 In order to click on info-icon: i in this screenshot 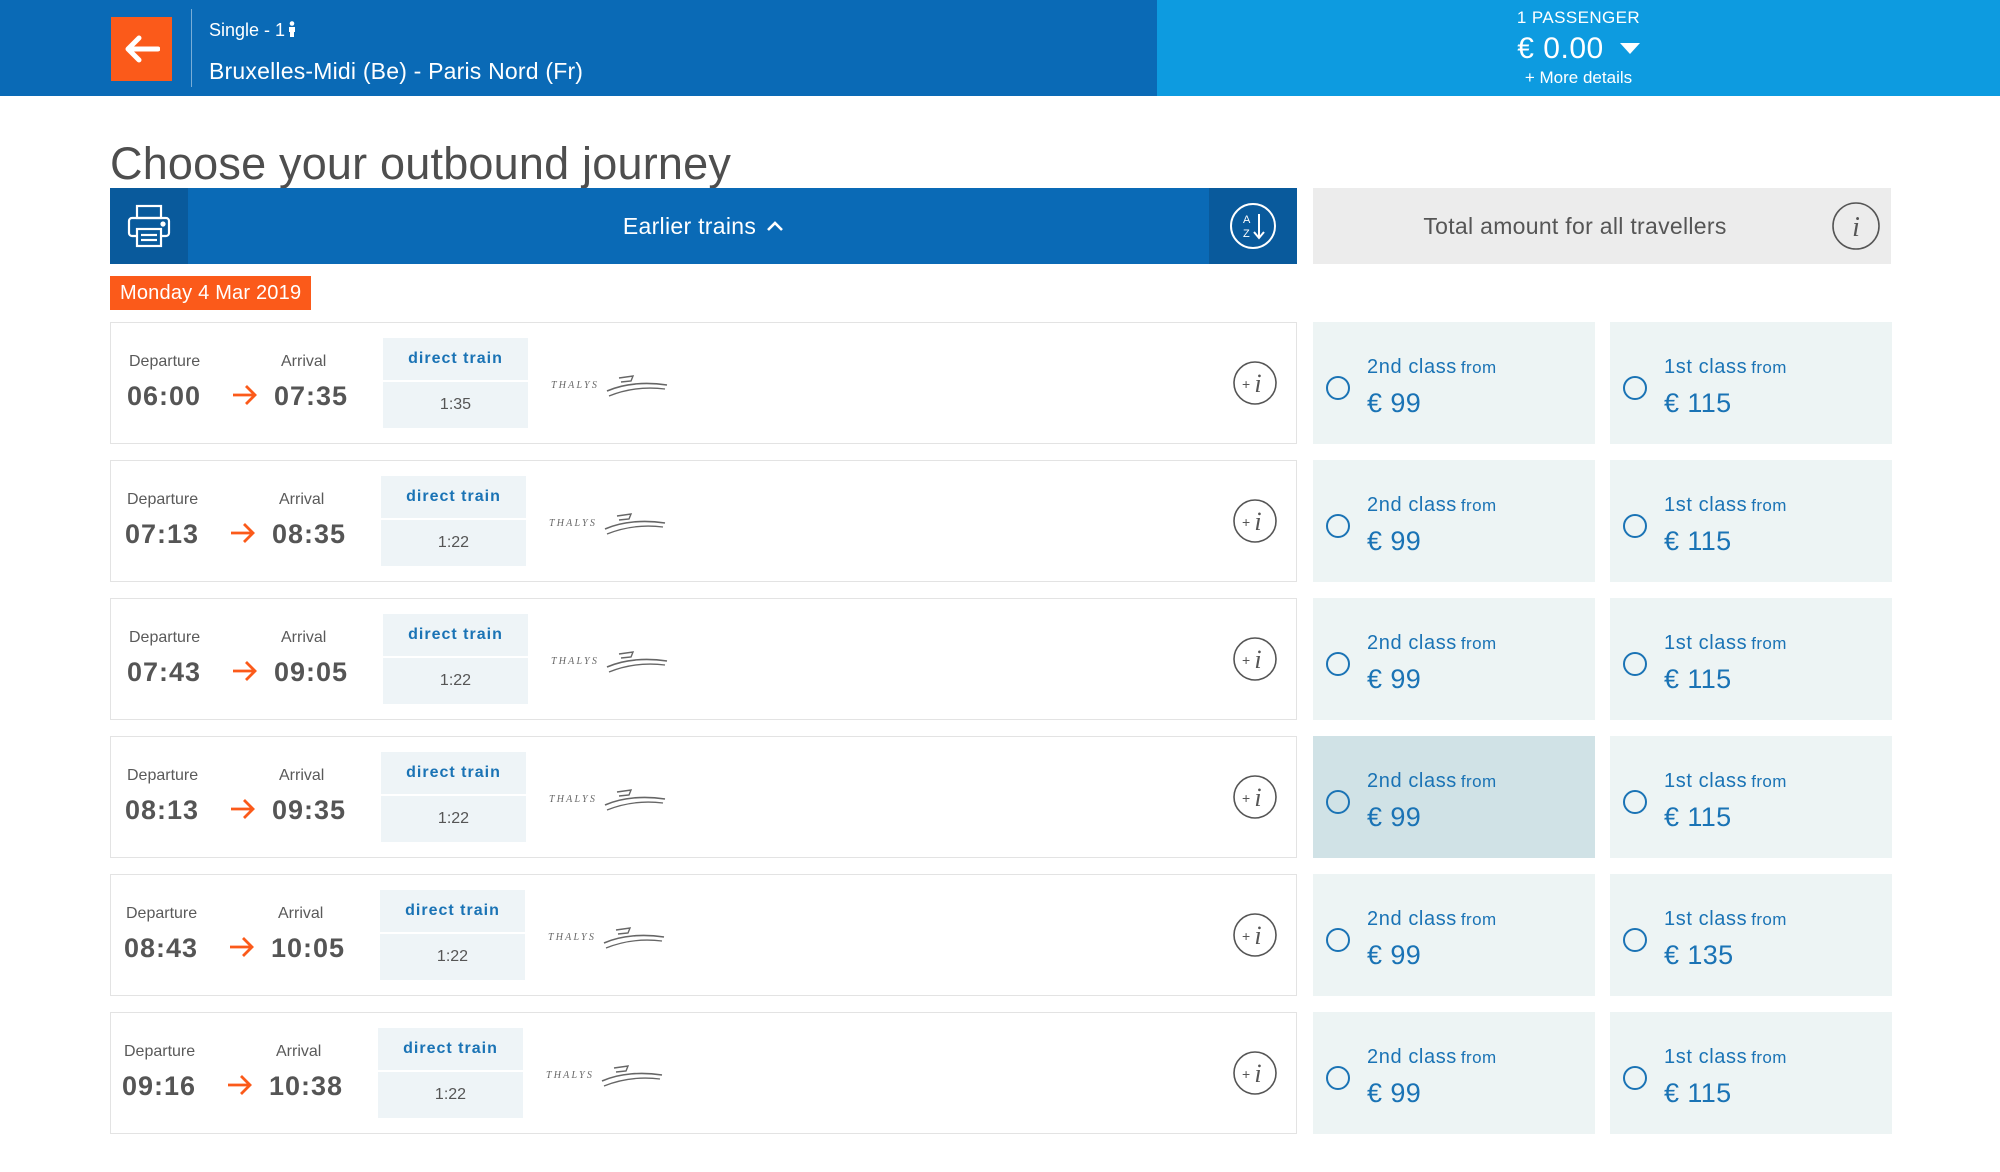, I will do `click(1856, 226)`.